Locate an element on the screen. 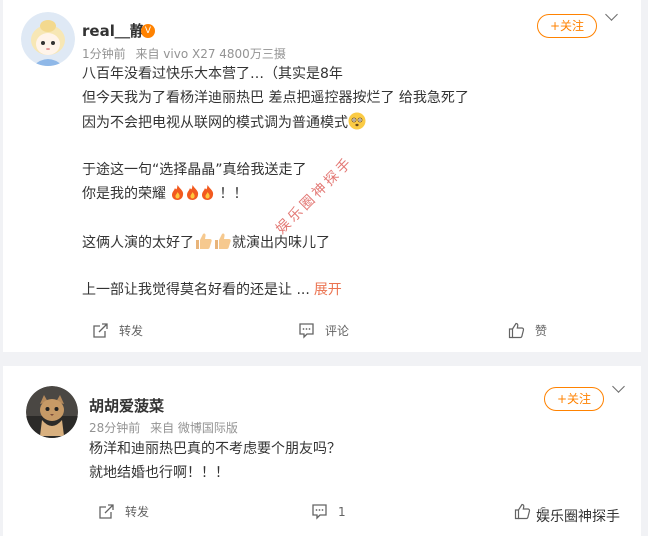  post-source: 来自 vivo X27 4800万三摄 is located at coordinates (210, 54).